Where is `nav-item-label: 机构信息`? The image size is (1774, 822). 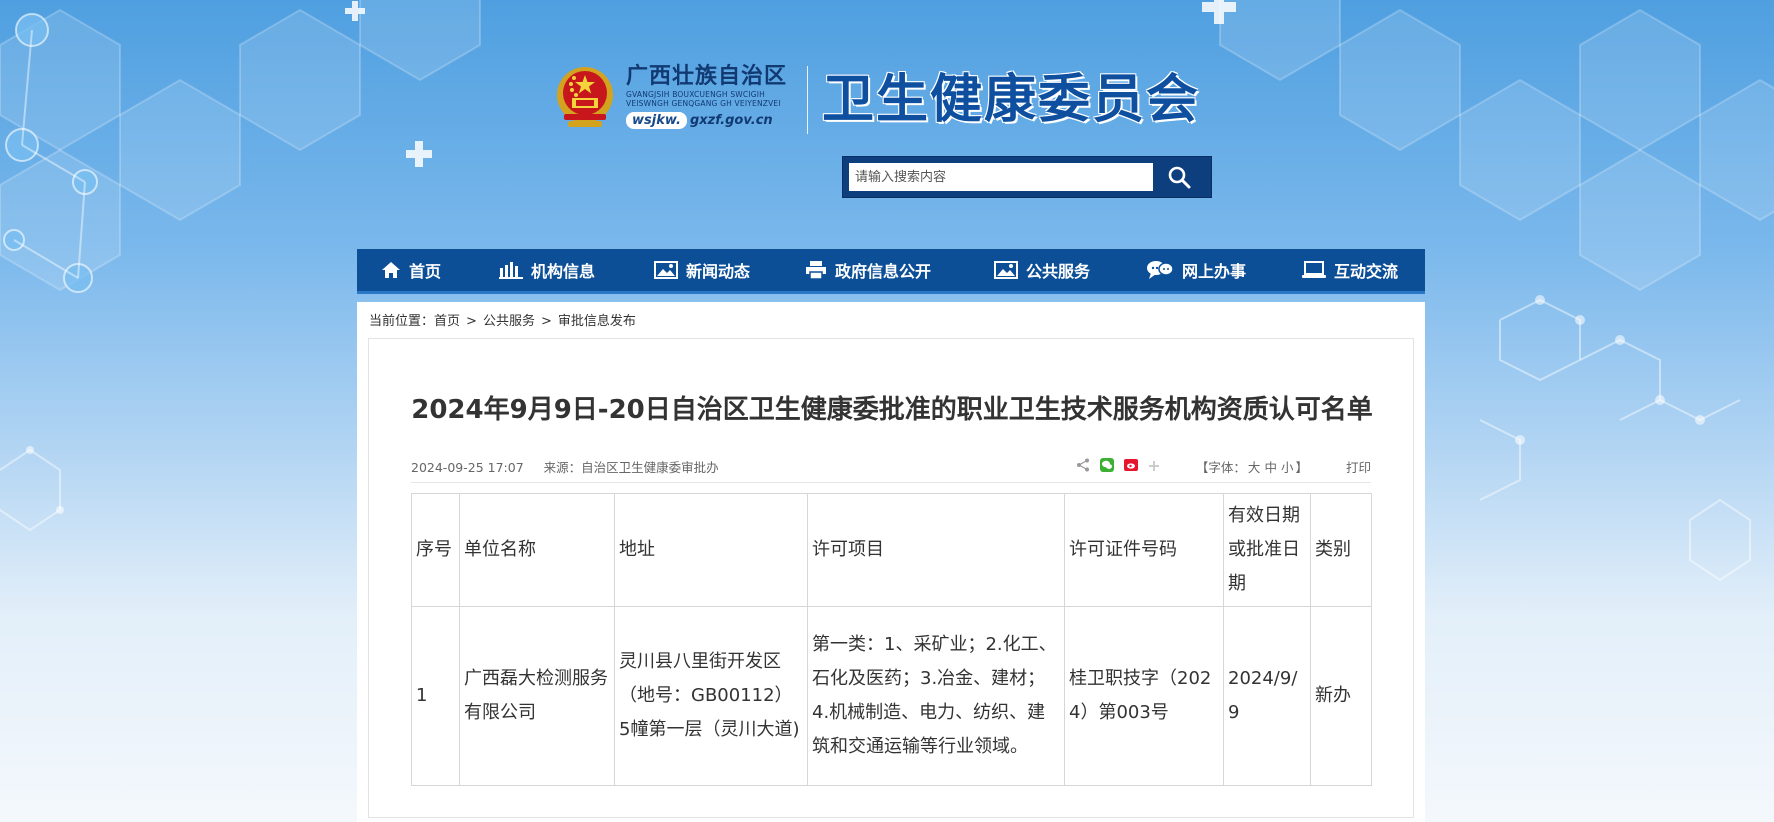
nav-item-label: 机构信息 is located at coordinates (563, 271).